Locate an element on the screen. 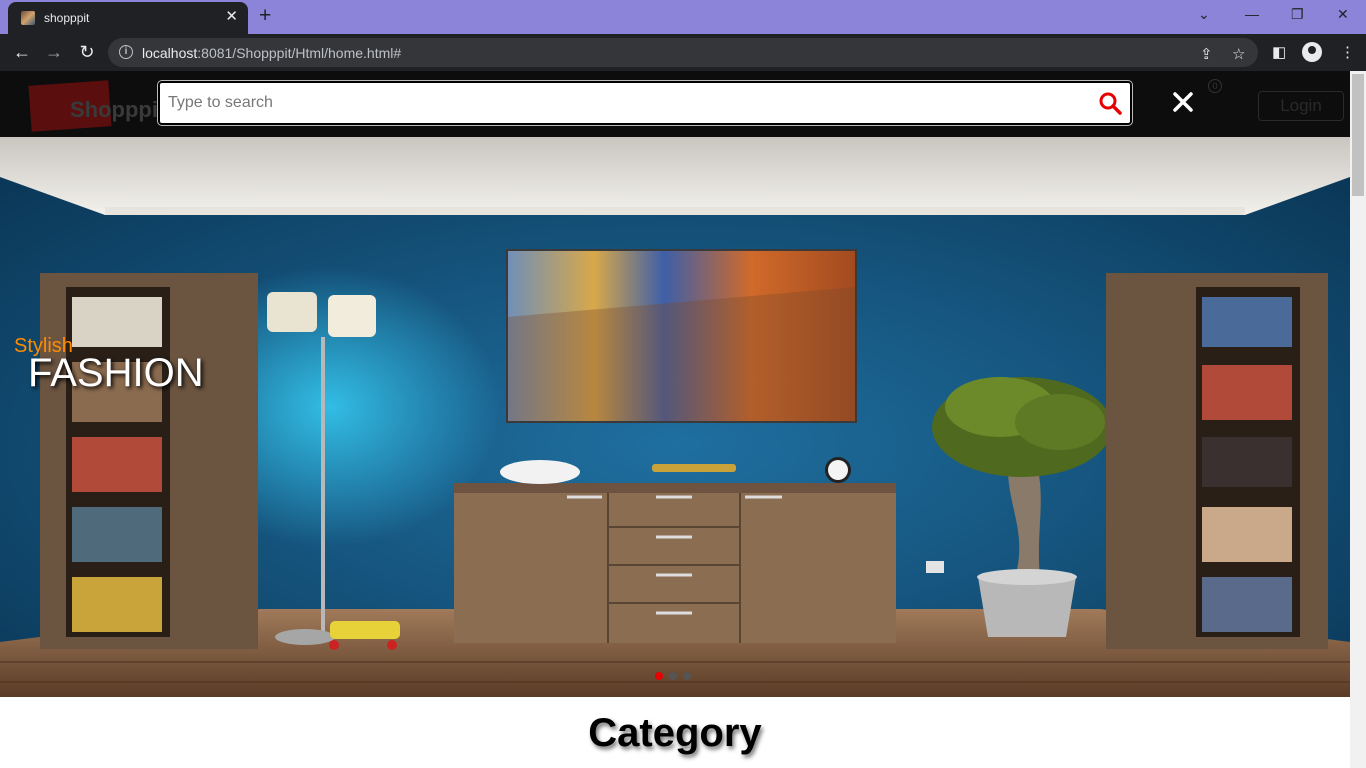 The width and height of the screenshot is (1366, 768). cart-count-badge: 0 is located at coordinates (1215, 86).